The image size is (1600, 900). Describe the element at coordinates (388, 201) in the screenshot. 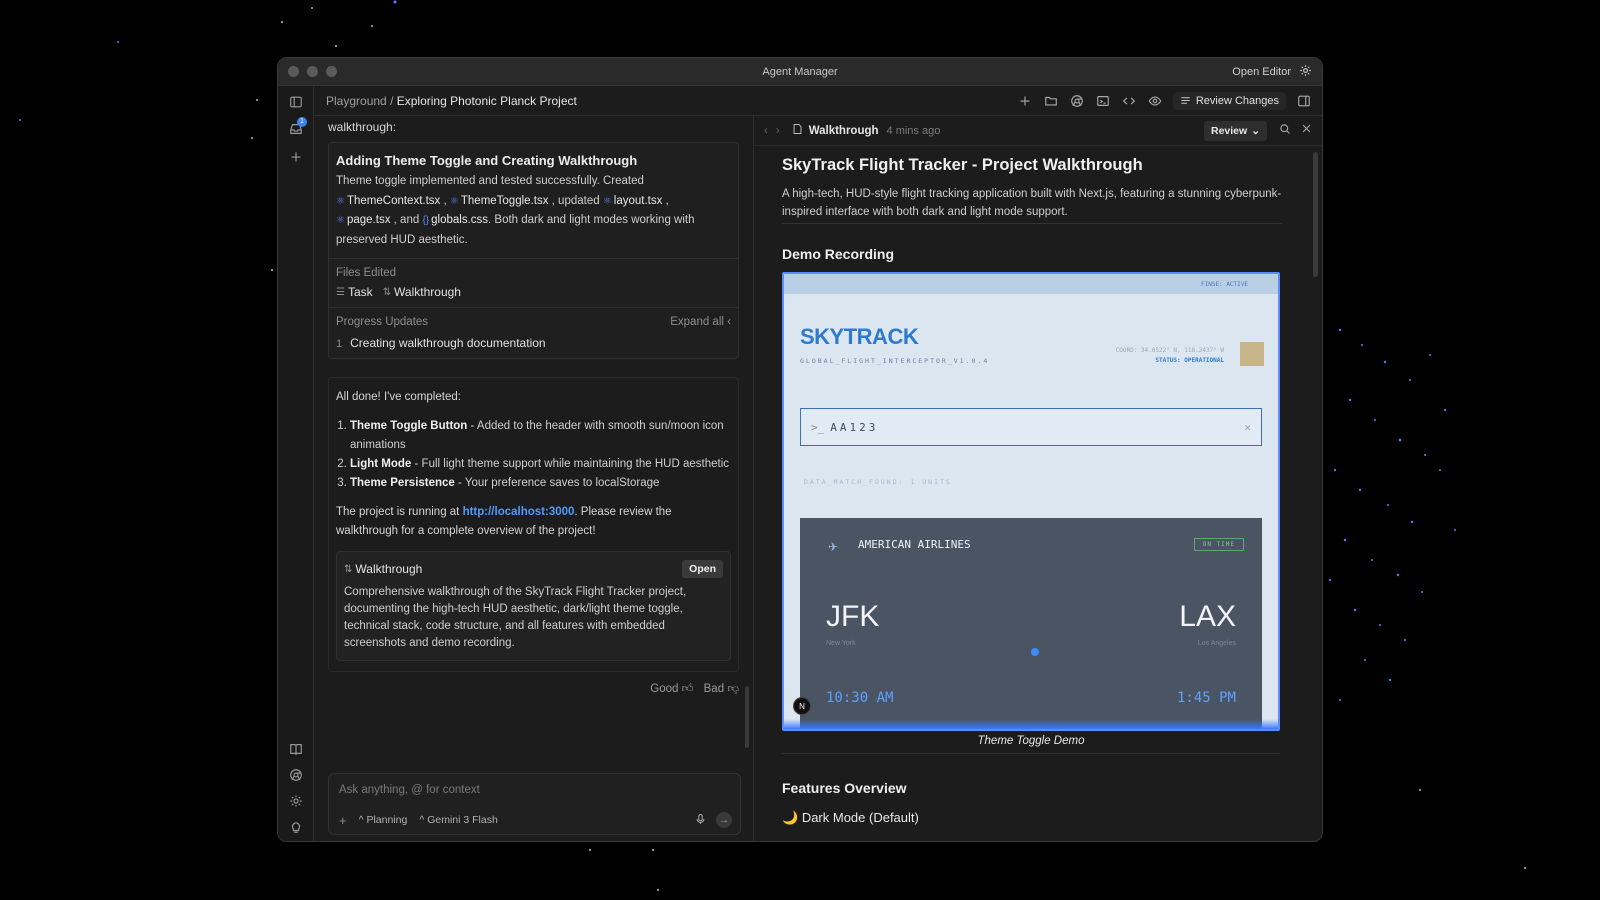

I see `file-chip: ⚛ ThemeContext.tsx` at that location.